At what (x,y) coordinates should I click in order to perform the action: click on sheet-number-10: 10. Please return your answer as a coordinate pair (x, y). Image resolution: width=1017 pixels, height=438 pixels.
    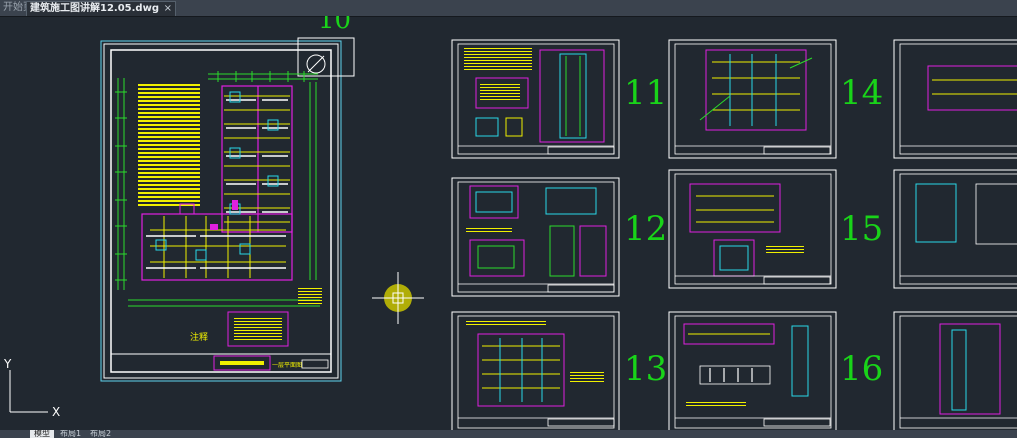
    Looking at the image, I should click on (334, 25).